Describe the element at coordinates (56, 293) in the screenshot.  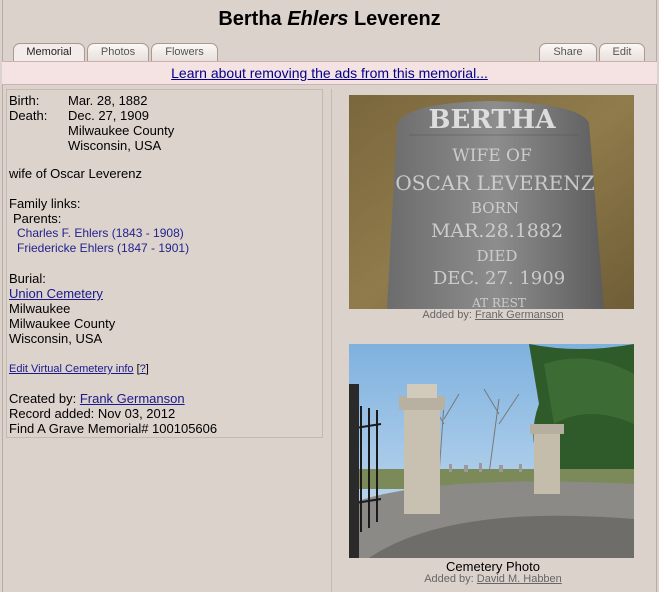
I see `cemetery-link: Union Cemetery` at that location.